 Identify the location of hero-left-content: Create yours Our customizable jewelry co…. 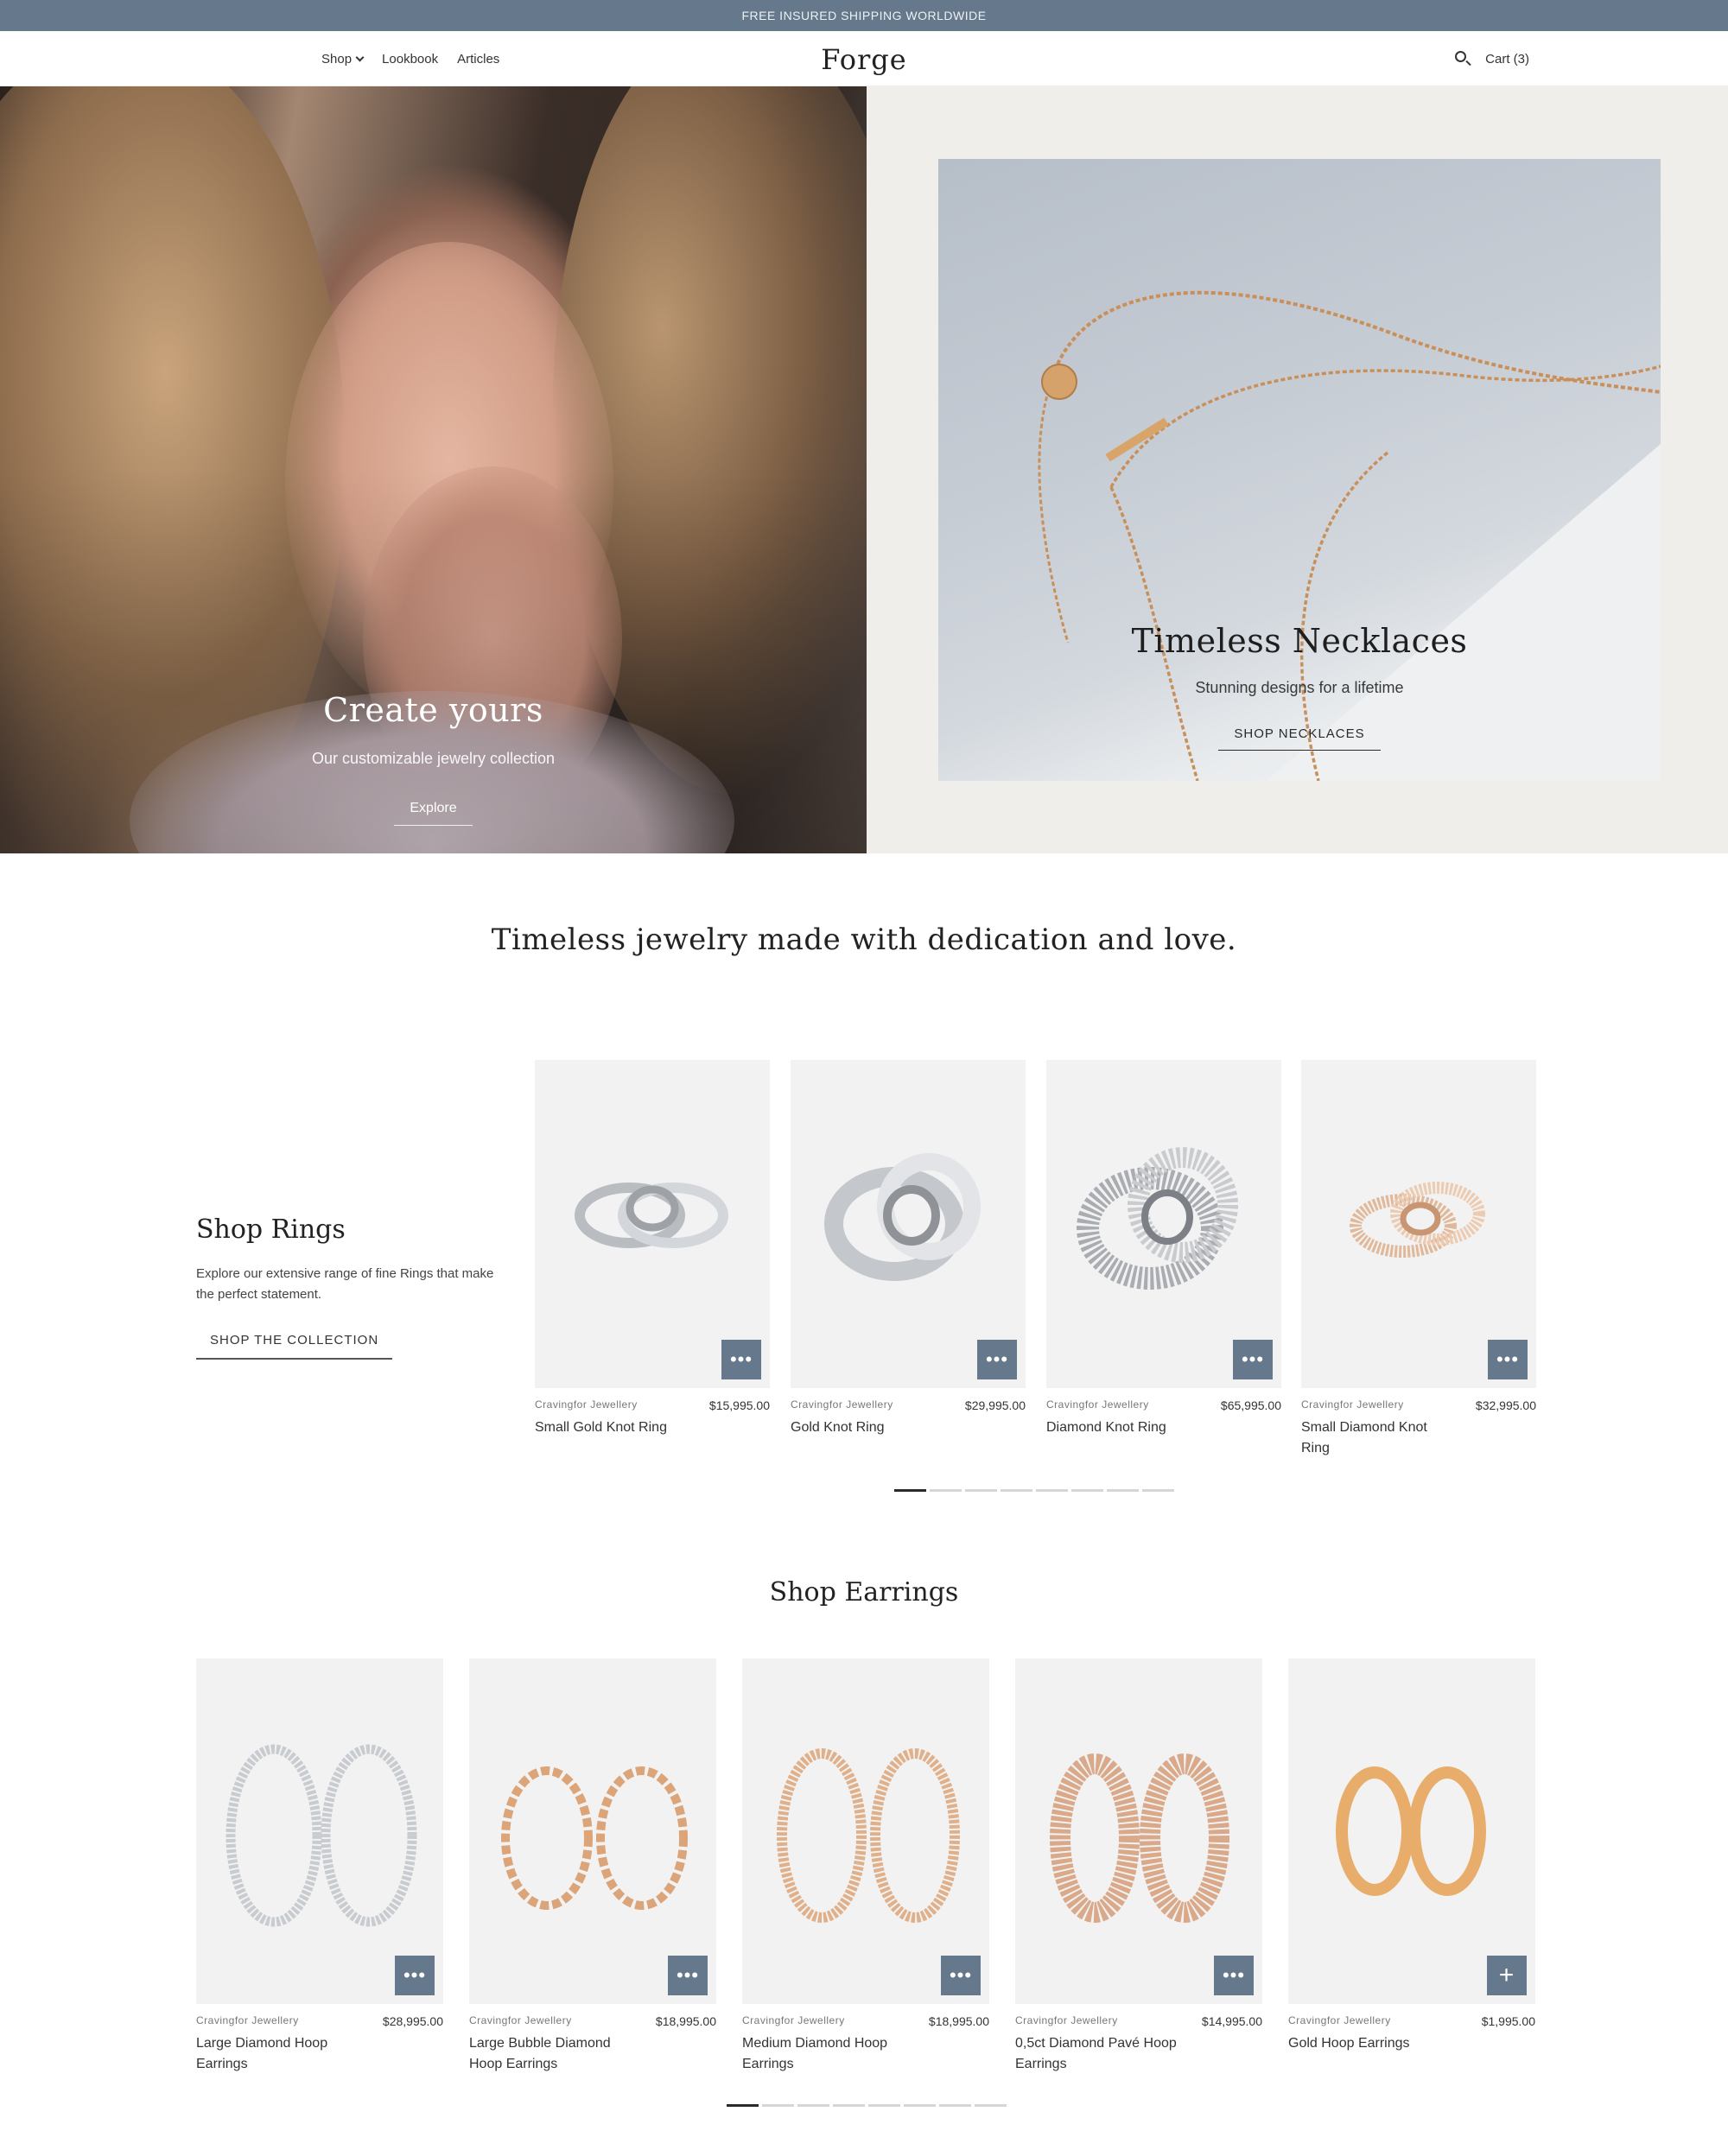
(433, 758).